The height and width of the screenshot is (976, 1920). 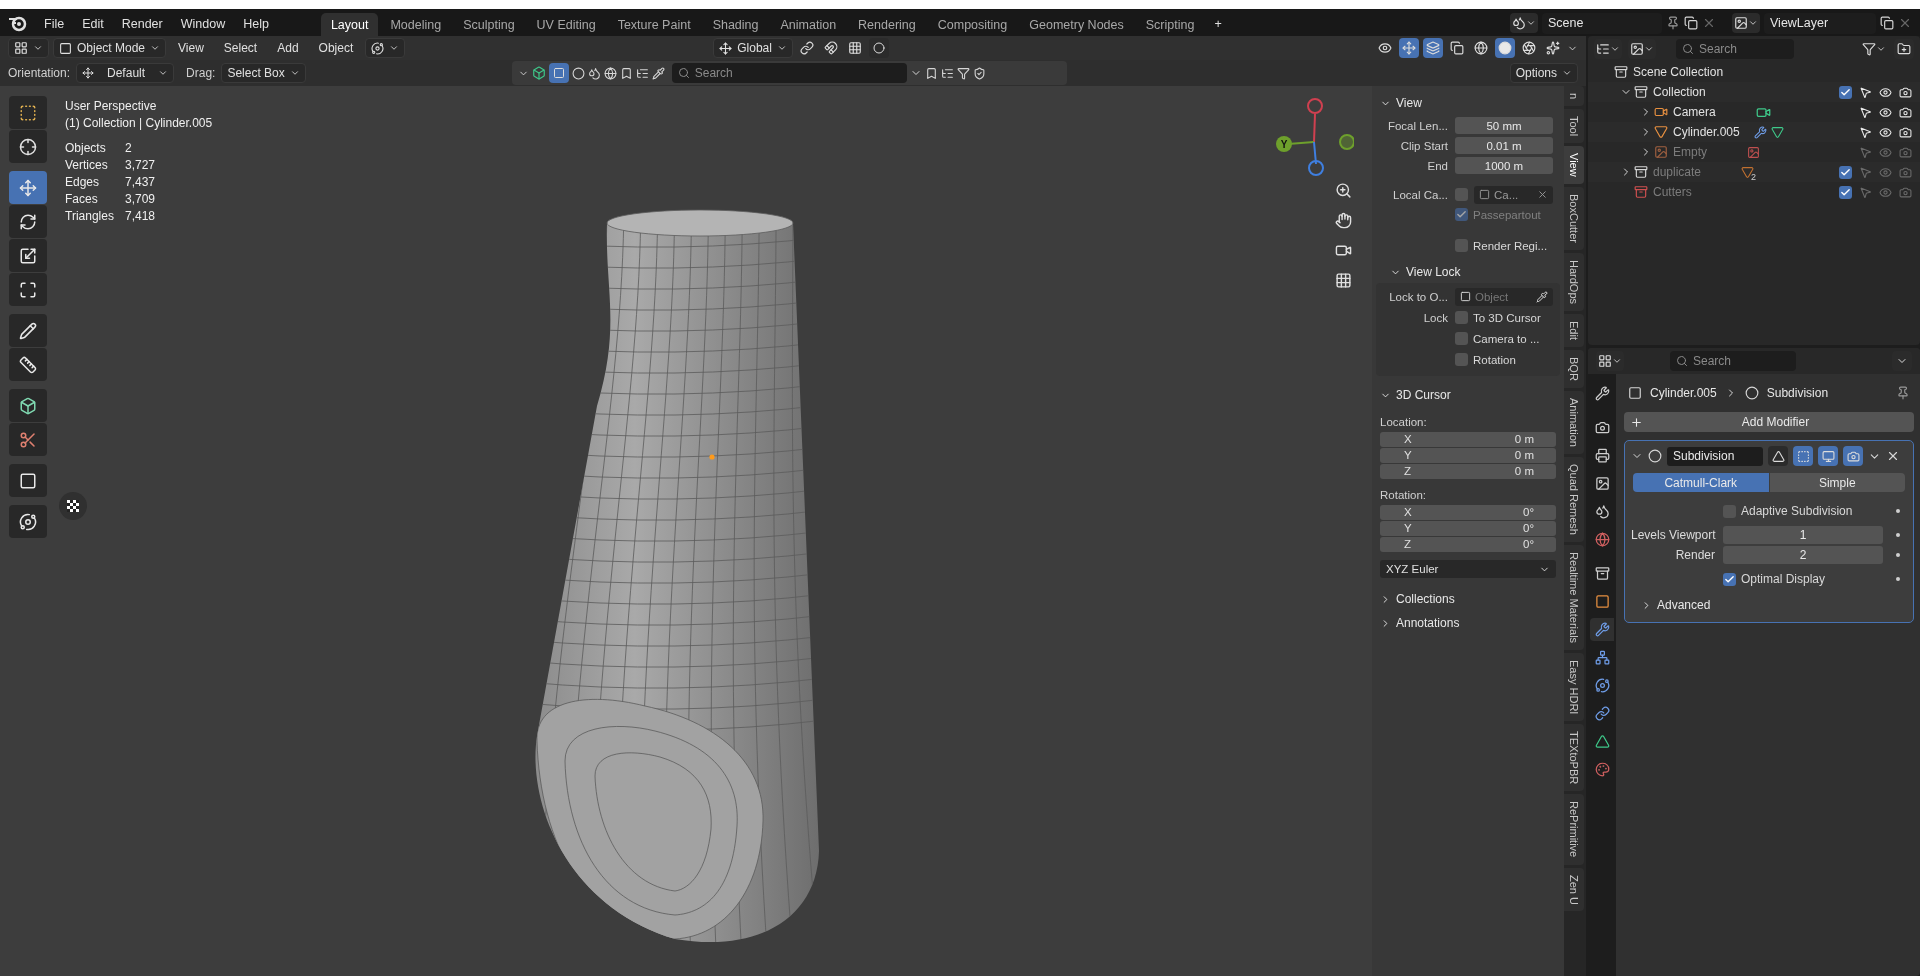 I want to click on view-name: User Perspective, so click(x=111, y=106).